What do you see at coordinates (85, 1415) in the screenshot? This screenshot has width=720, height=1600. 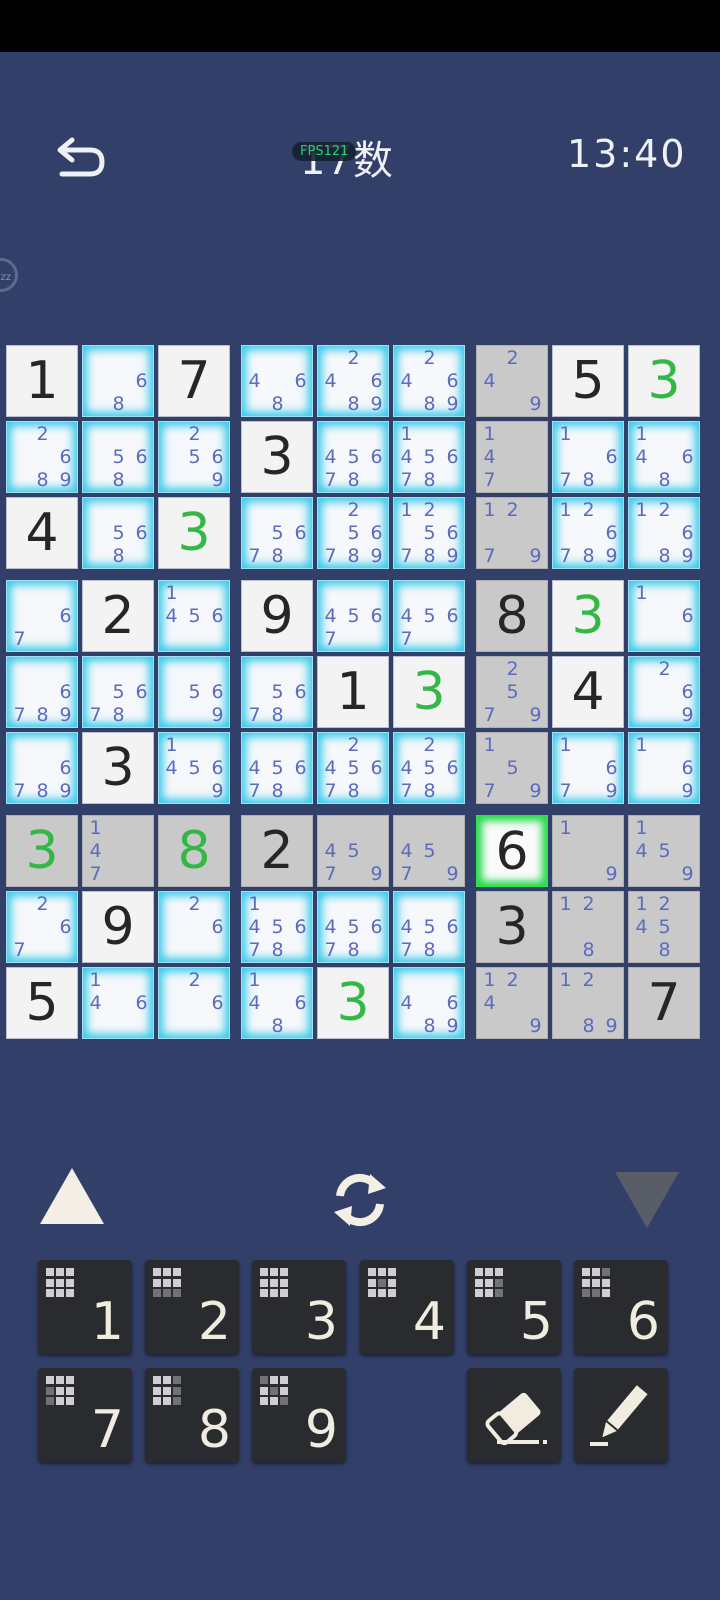 I see `number-key-7: 7` at bounding box center [85, 1415].